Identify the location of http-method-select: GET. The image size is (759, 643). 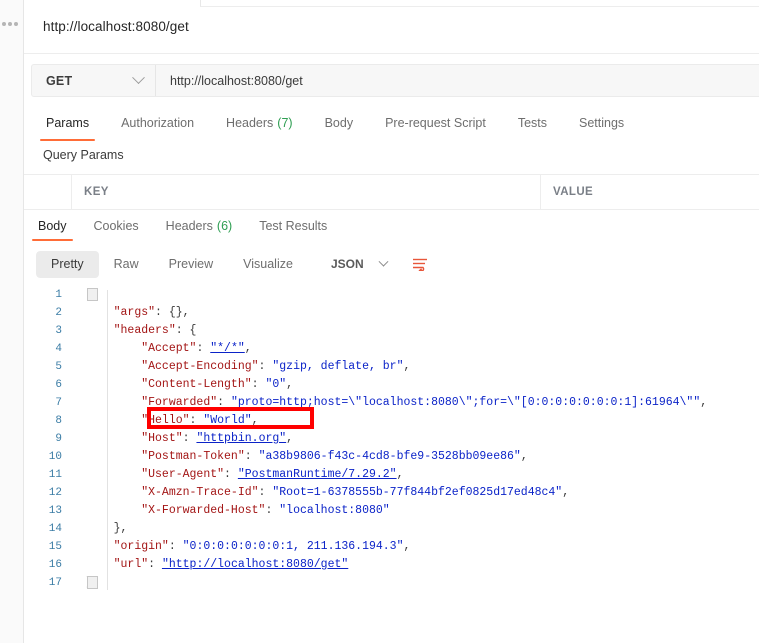
(94, 80).